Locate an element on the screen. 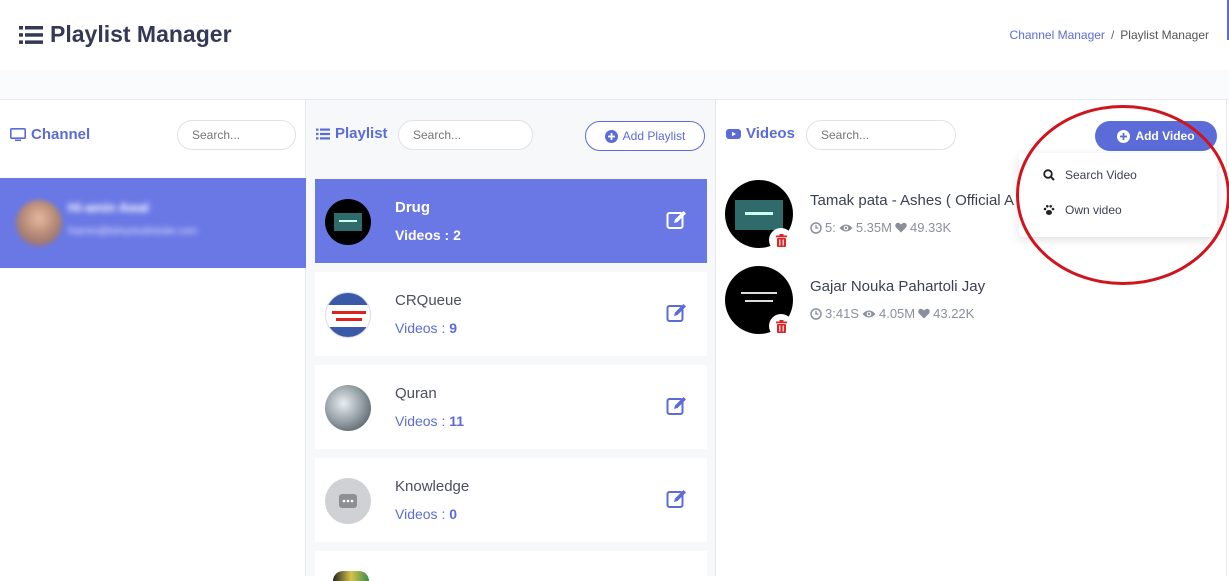 This screenshot has width=1229, height=581. video-duration: 3:41S is located at coordinates (842, 313).